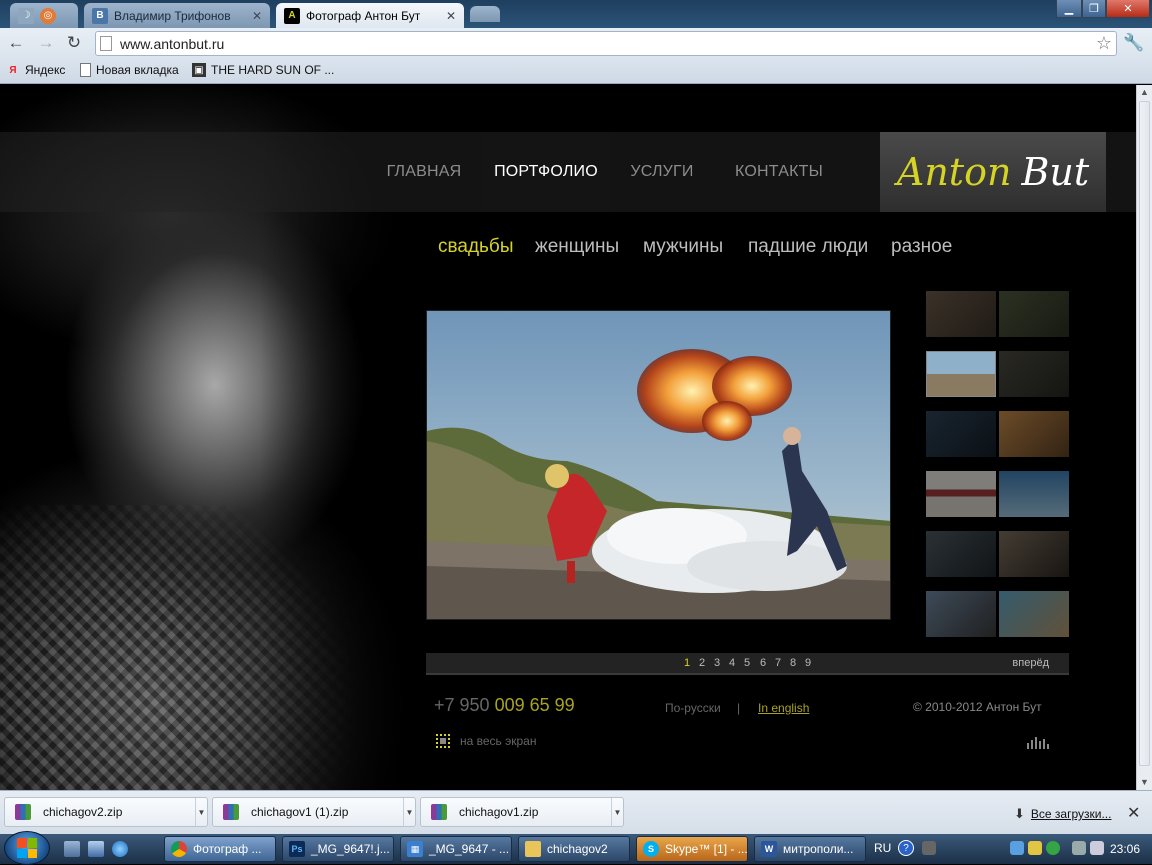 The height and width of the screenshot is (865, 1152). Describe the element at coordinates (1069, 9) in the screenshot. I see `minimize-button: ▁` at that location.